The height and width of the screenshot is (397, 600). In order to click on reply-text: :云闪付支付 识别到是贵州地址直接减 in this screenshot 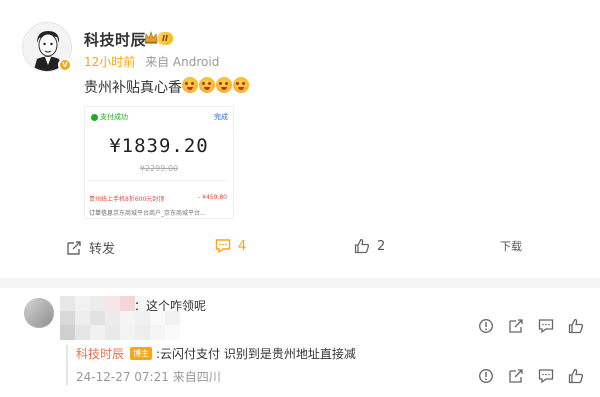, I will do `click(256, 354)`.